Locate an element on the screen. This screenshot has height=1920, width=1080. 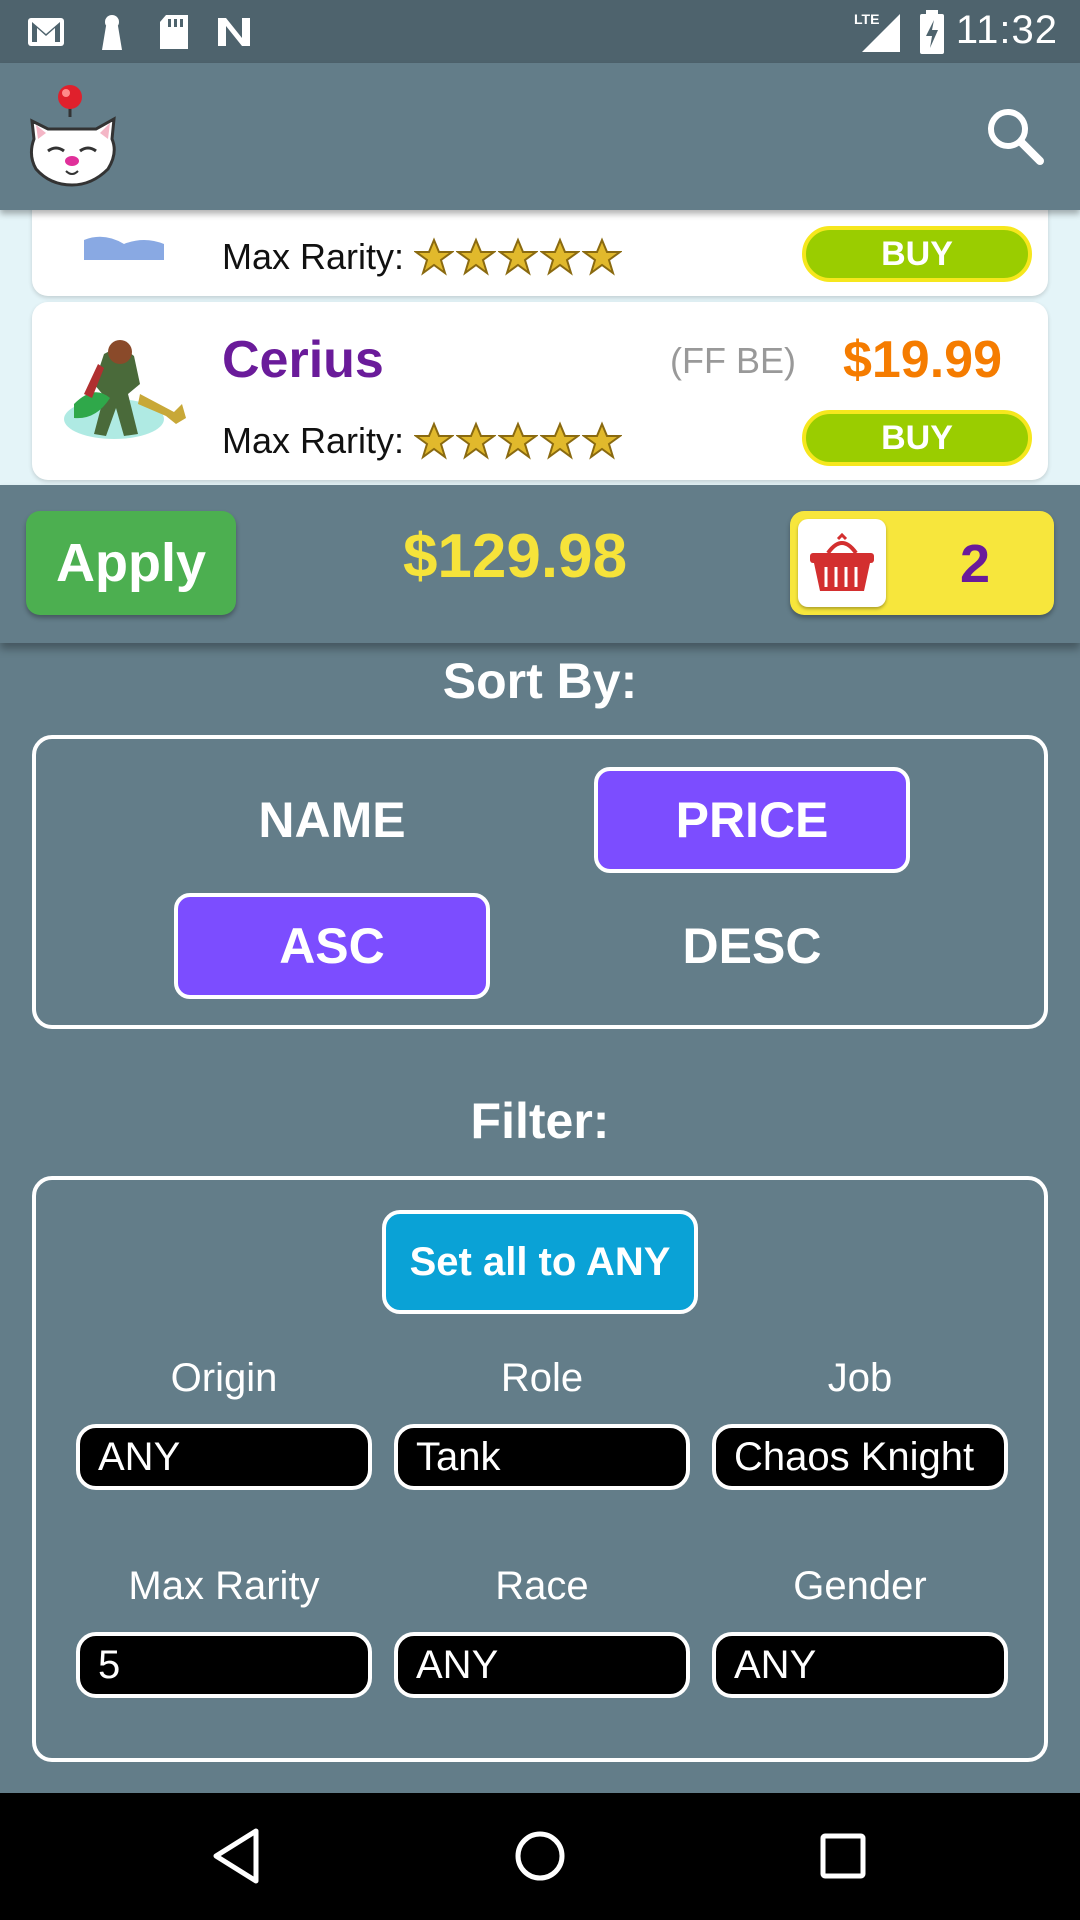
unit-source: (FF BE) is located at coordinates (733, 360).